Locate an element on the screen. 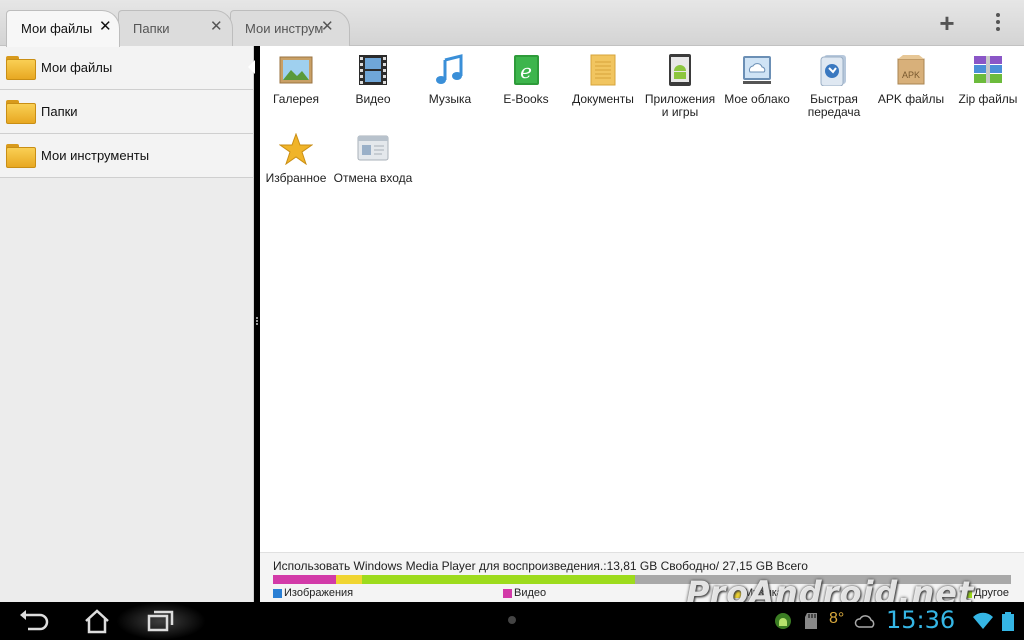 This screenshot has width=1024, height=640. category-apps-games: Приложения и игры is located at coordinates (680, 86).